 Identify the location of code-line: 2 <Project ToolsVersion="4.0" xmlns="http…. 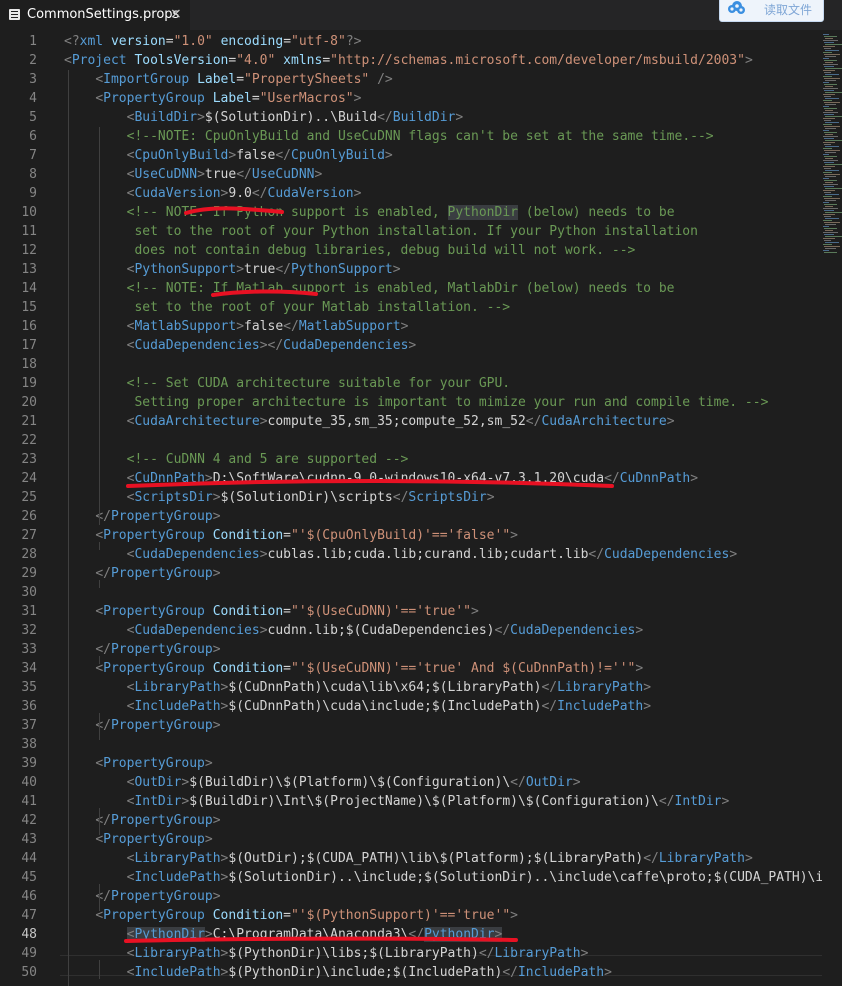
(411, 60).